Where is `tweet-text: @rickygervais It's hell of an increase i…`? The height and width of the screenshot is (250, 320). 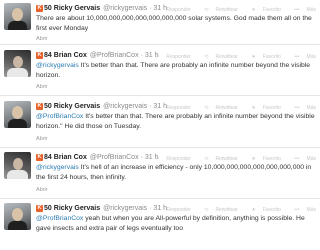
tweet-text: @rickygervais It's hell of an increase i… is located at coordinates (177, 172).